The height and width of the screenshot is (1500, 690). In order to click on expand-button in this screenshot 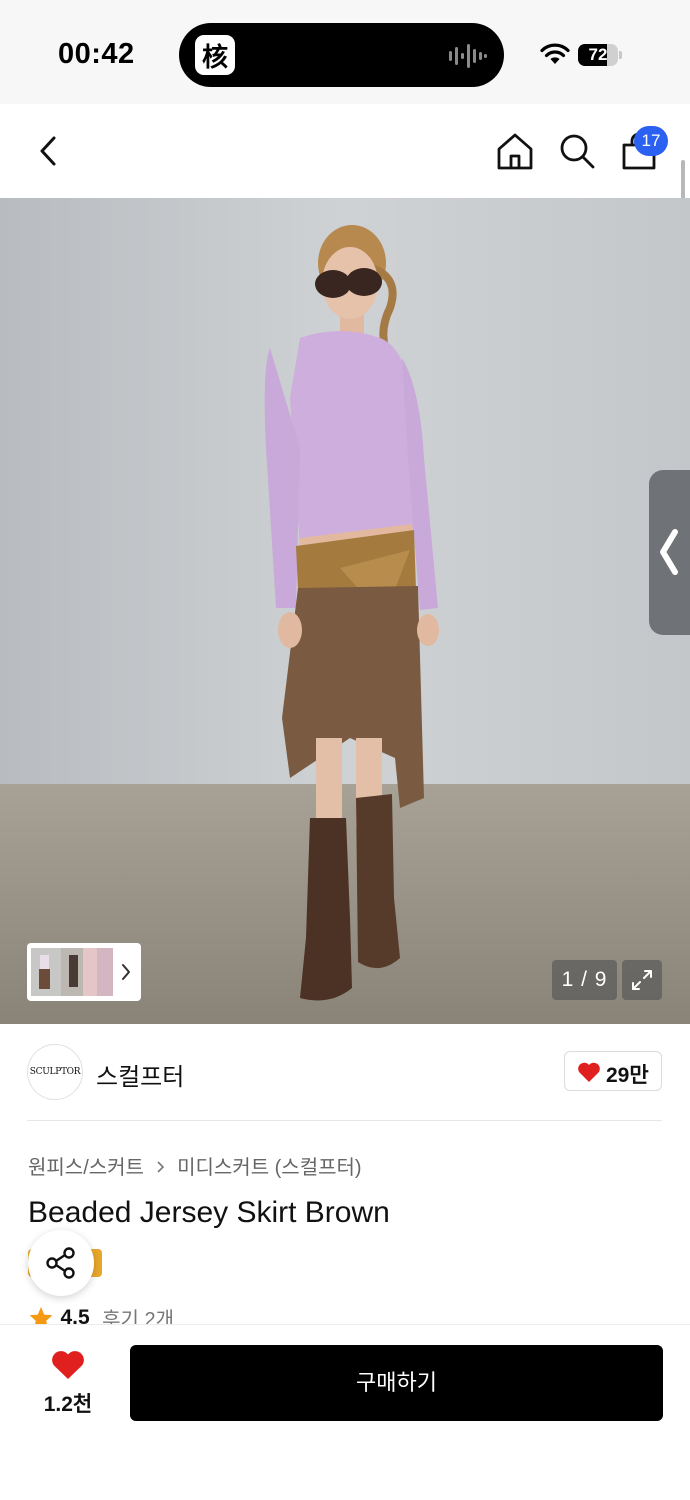, I will do `click(642, 980)`.